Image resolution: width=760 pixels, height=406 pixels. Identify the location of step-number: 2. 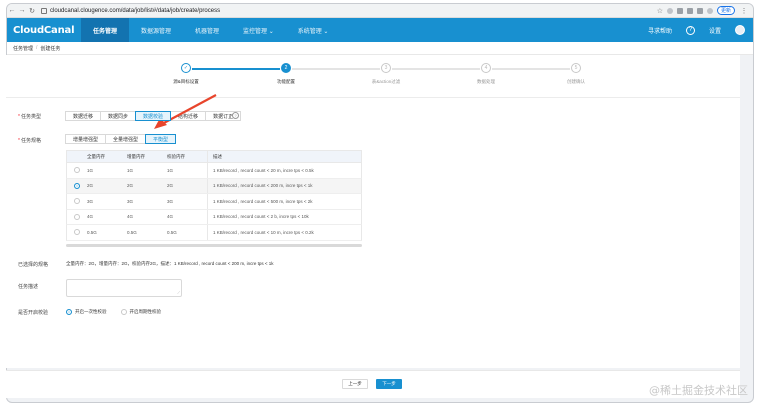
(286, 68).